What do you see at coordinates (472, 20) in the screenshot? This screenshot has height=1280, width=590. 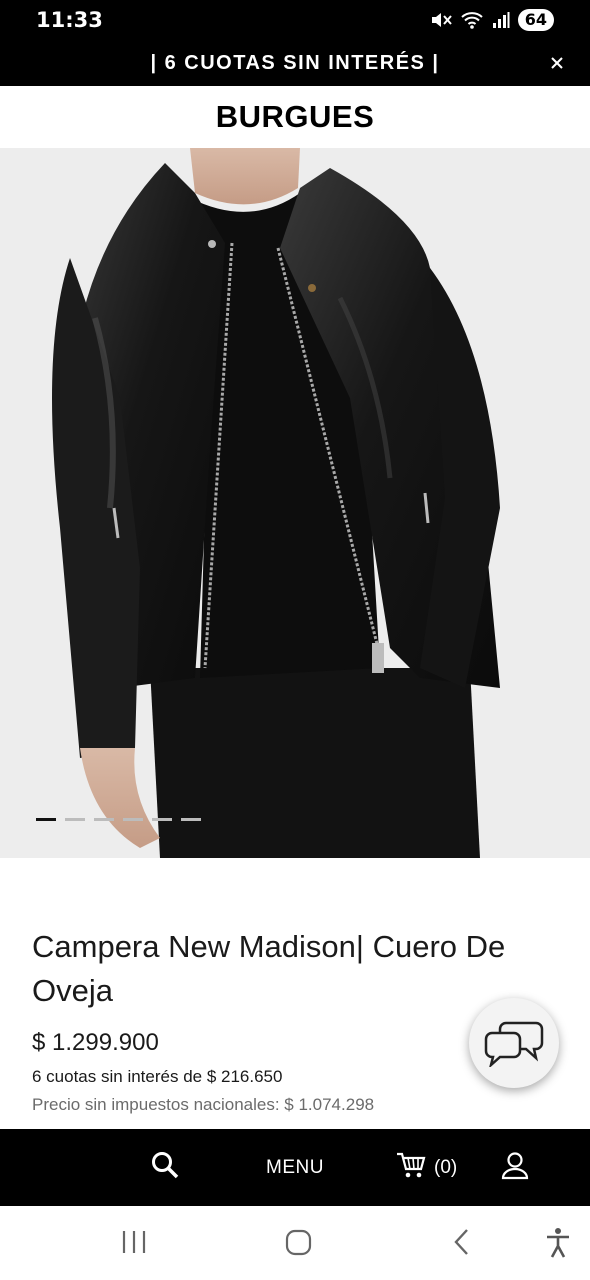 I see `wifi-icon` at bounding box center [472, 20].